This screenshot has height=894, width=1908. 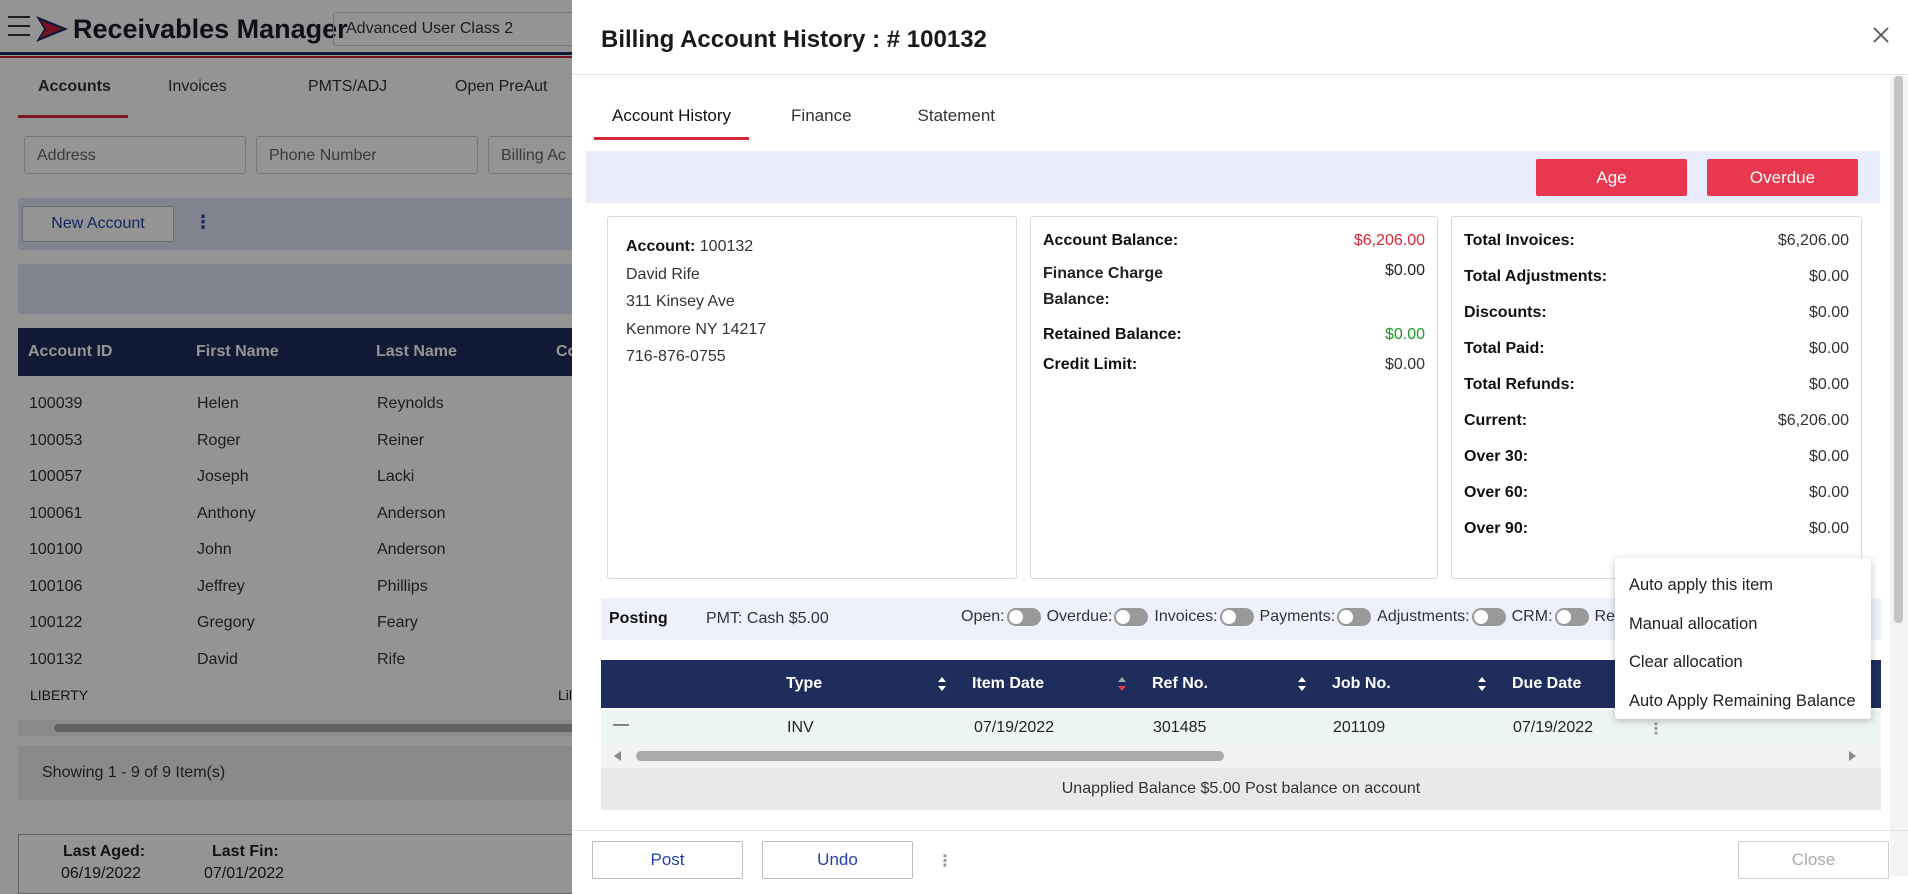 What do you see at coordinates (1743, 701) in the screenshot?
I see `menu-item-auto-apply-remaining: Auto Apply Remaining Balance` at bounding box center [1743, 701].